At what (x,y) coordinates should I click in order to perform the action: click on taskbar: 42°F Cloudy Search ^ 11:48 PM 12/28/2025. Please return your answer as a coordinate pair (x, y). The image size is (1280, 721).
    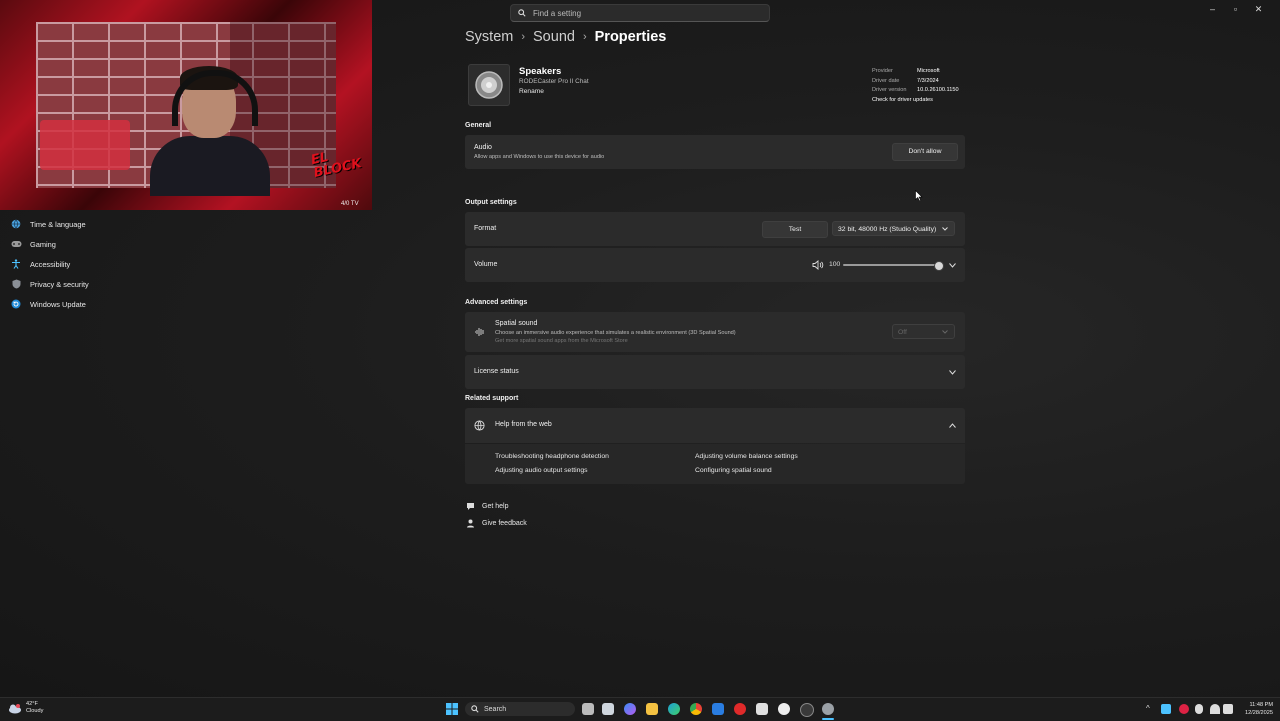
    Looking at the image, I should click on (640, 709).